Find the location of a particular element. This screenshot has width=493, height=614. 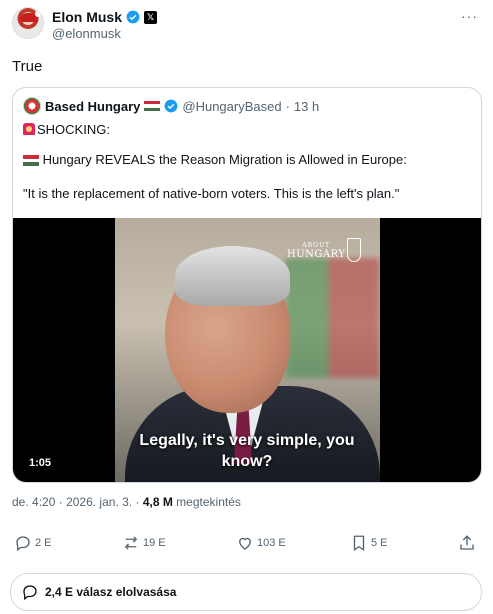

author-name-row: Elon Musk 𝕏 is located at coordinates (105, 17).